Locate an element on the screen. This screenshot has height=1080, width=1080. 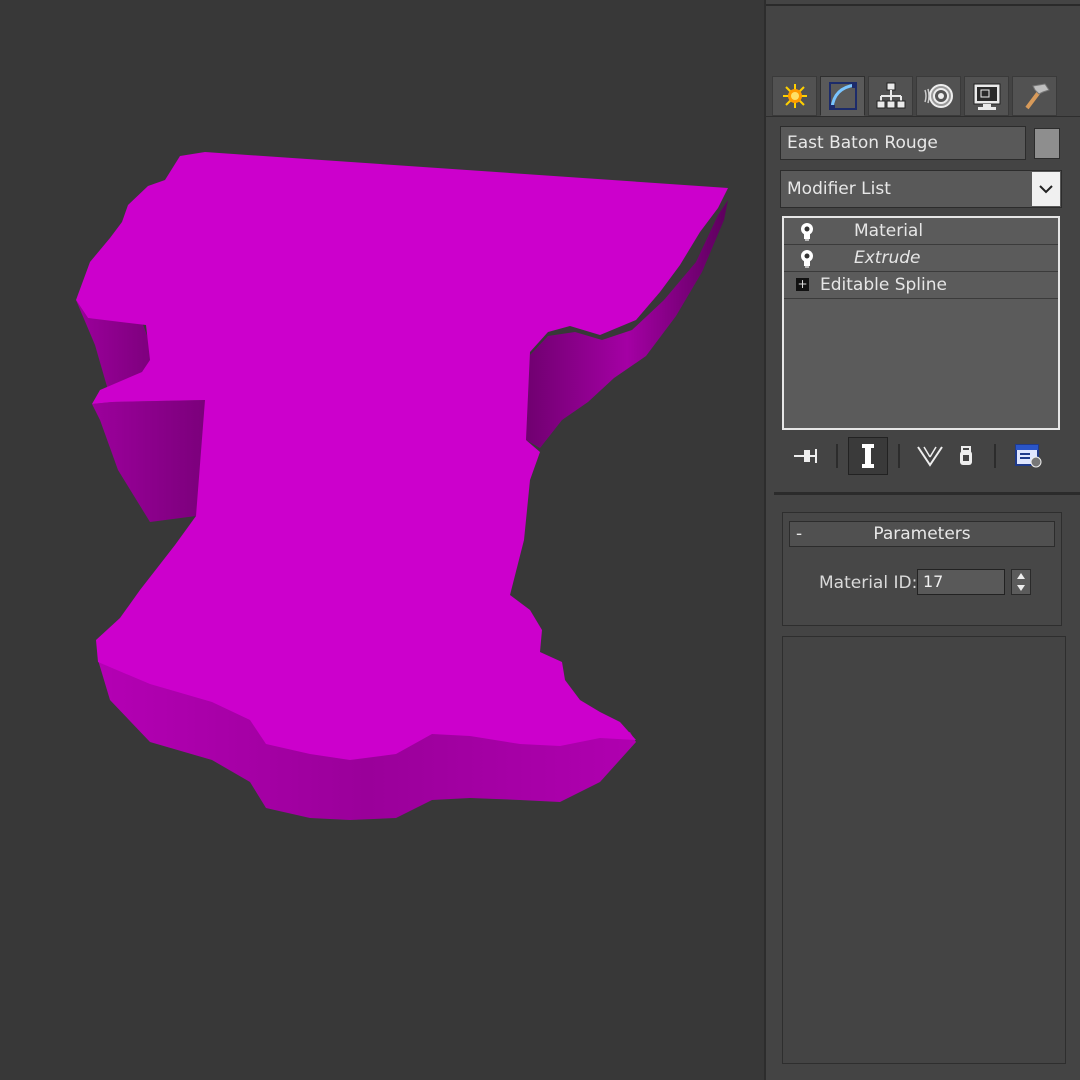
rollout-title: Parameters is located at coordinates (922, 534).